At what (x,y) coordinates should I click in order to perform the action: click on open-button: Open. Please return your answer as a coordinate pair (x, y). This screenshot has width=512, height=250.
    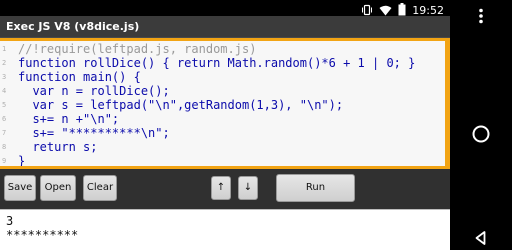
    Looking at the image, I should click on (58, 188).